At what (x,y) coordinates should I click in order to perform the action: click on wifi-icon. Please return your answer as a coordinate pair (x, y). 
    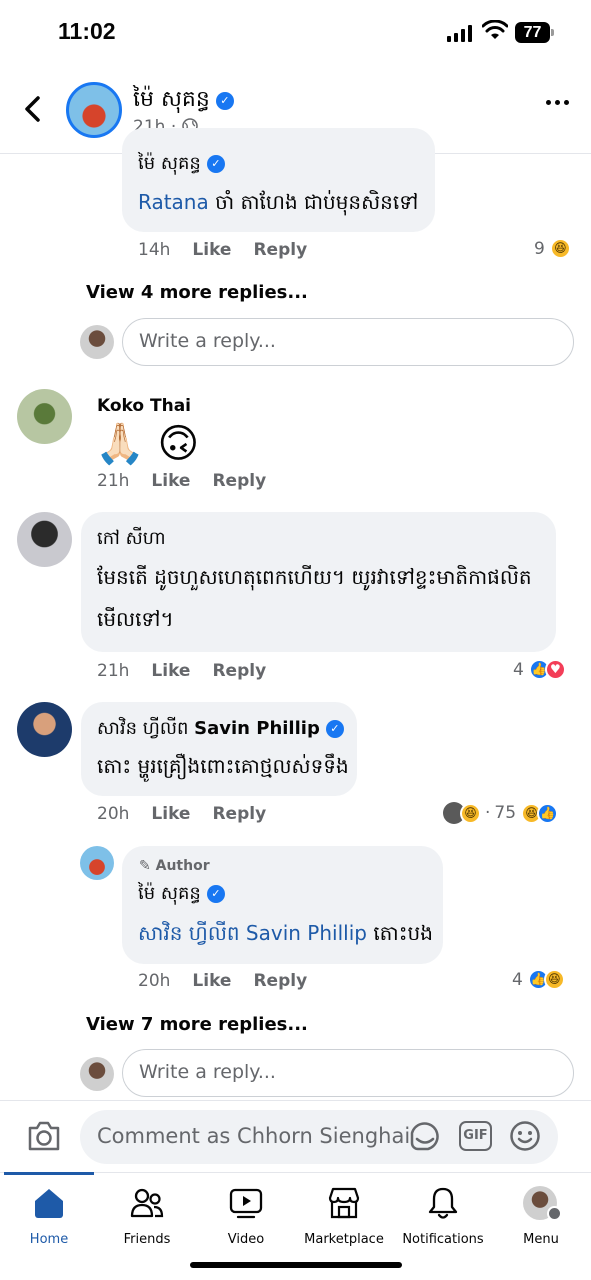
    Looking at the image, I should click on (495, 29).